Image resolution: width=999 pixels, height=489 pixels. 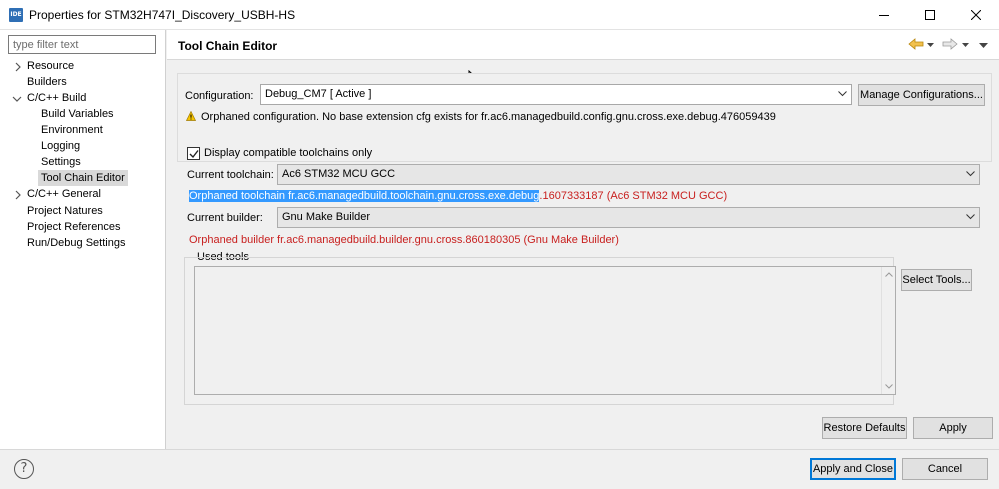 I want to click on restore-defaults-button: Restore Defaults, so click(x=864, y=428).